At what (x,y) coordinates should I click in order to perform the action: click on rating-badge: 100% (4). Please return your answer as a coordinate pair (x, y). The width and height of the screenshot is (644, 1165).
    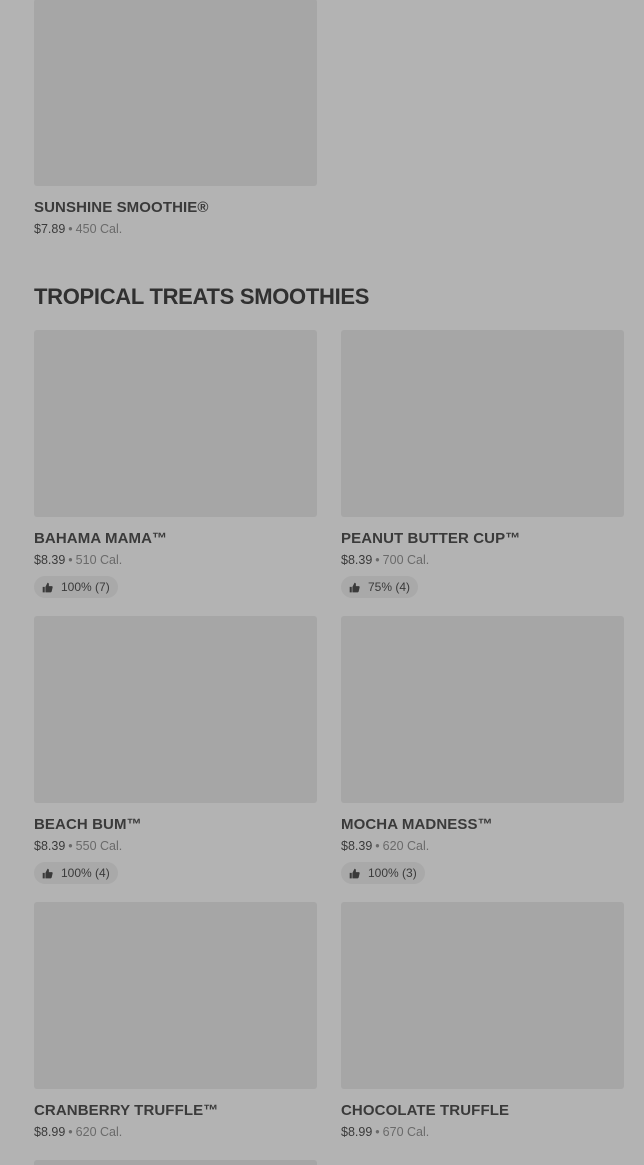
    Looking at the image, I should click on (76, 873).